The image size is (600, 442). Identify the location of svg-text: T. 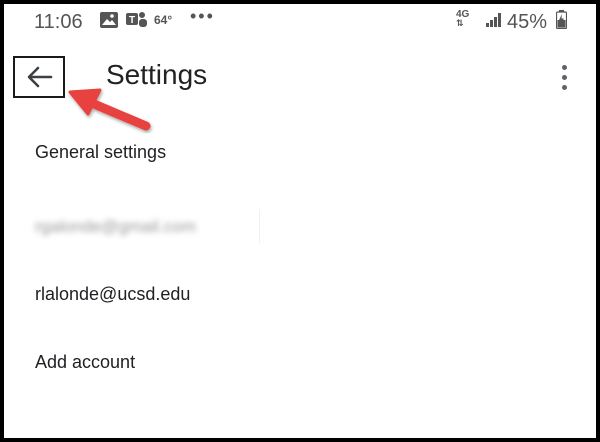
(132, 20).